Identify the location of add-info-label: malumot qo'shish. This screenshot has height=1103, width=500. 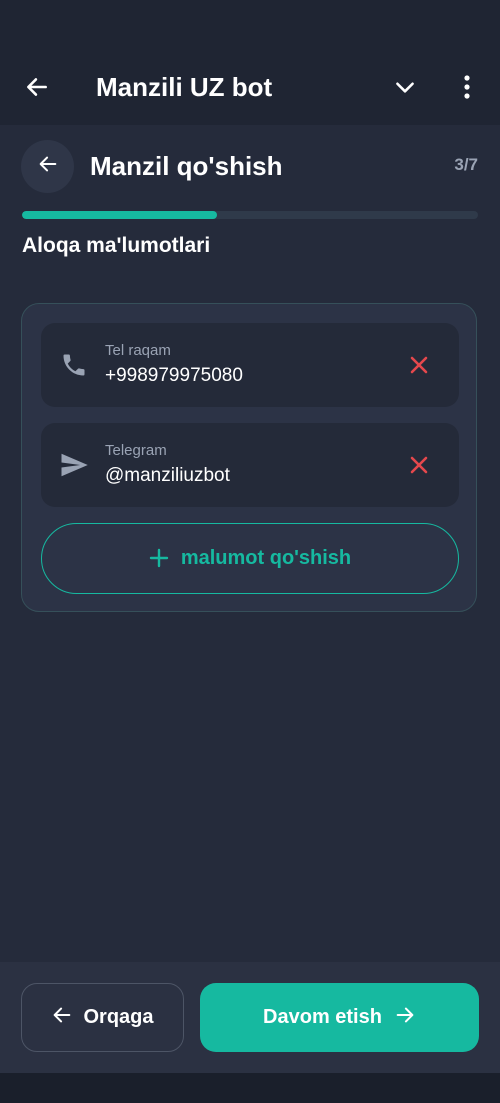
(266, 558).